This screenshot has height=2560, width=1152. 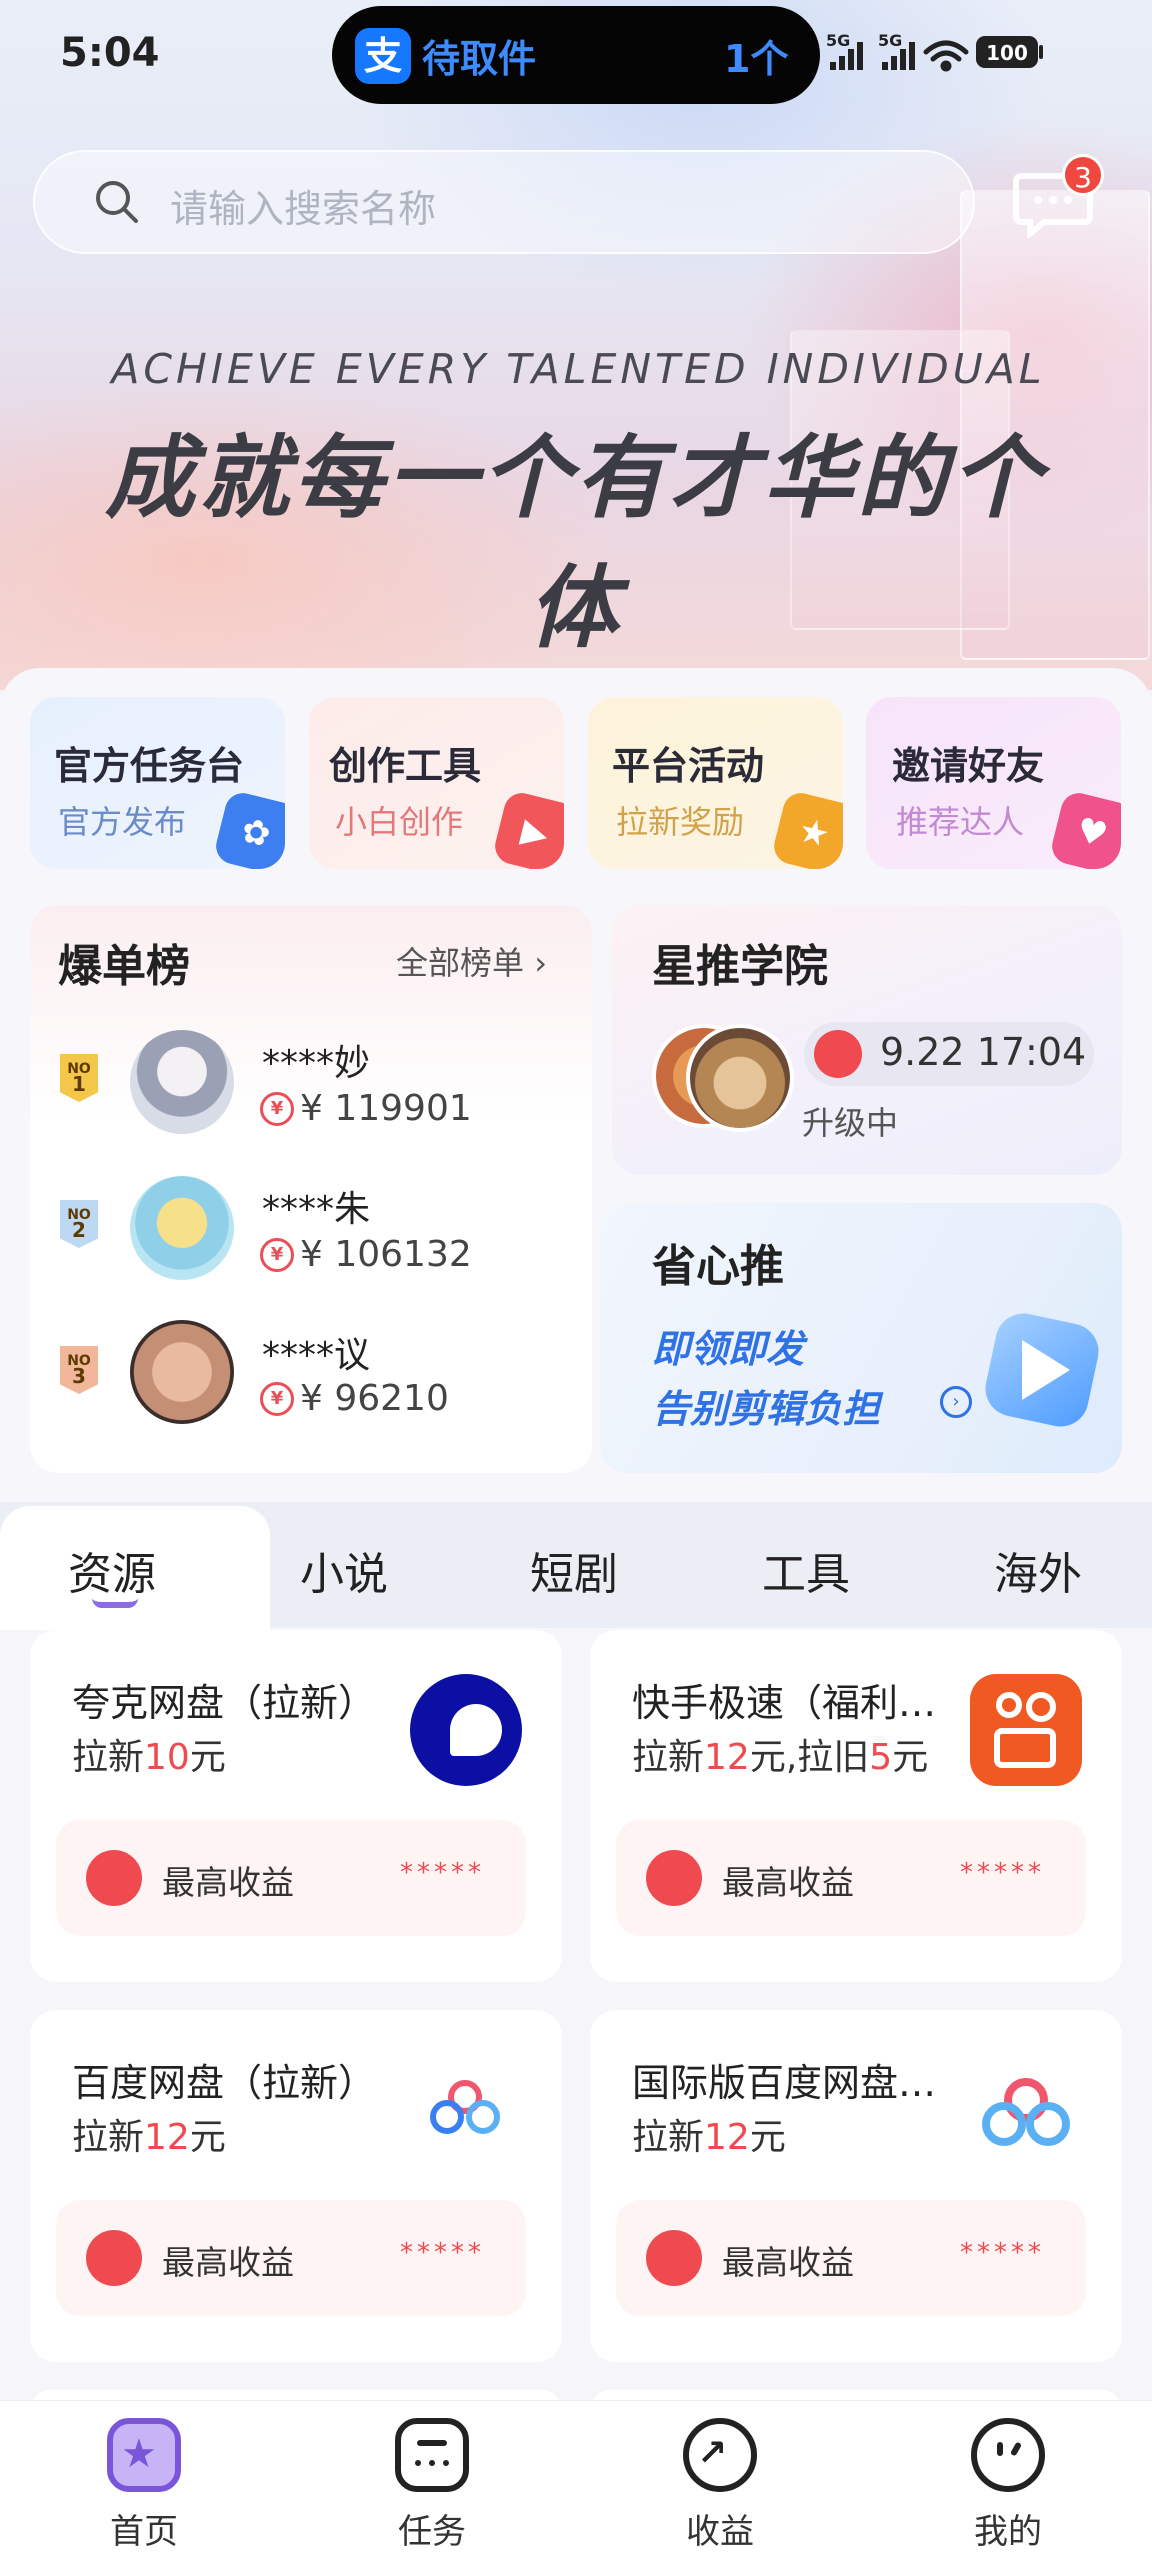 I want to click on academy-title: 星推学院, so click(x=740, y=966).